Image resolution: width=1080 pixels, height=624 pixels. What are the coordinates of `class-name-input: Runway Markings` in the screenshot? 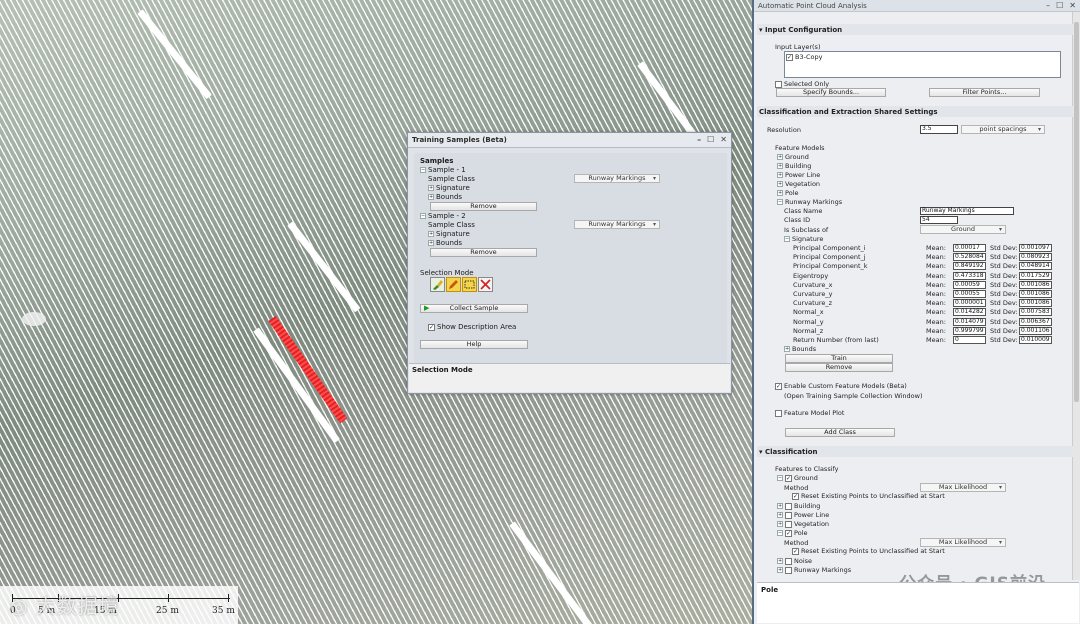 It's located at (967, 211).